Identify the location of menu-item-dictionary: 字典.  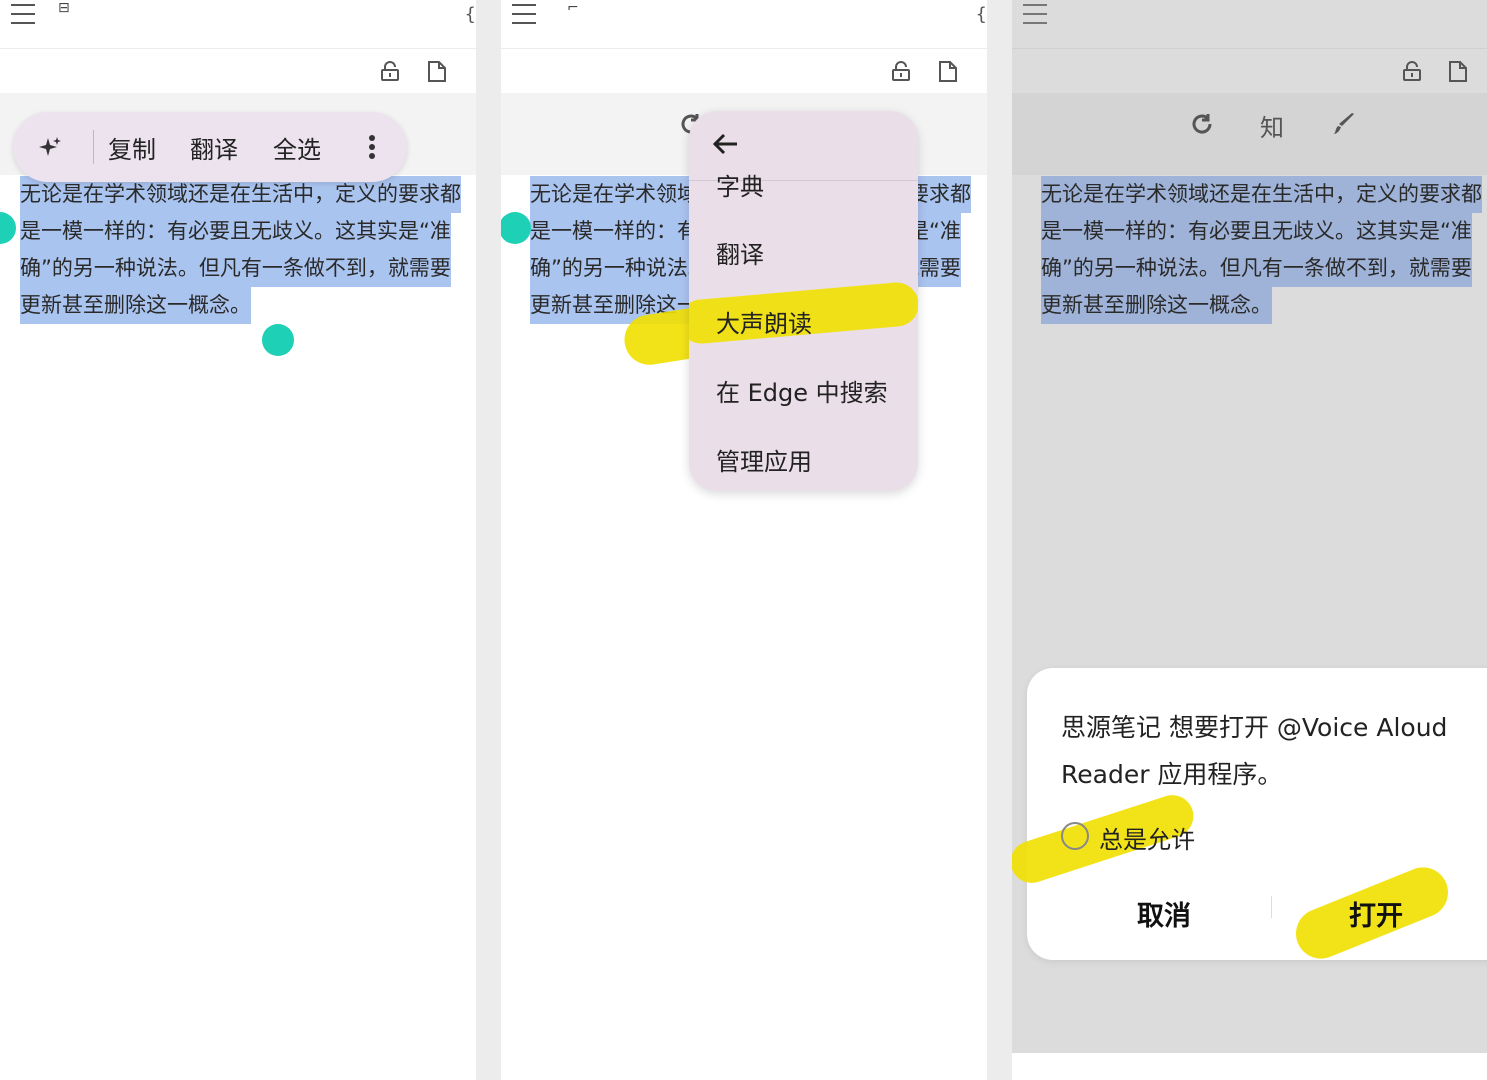
(740, 184).